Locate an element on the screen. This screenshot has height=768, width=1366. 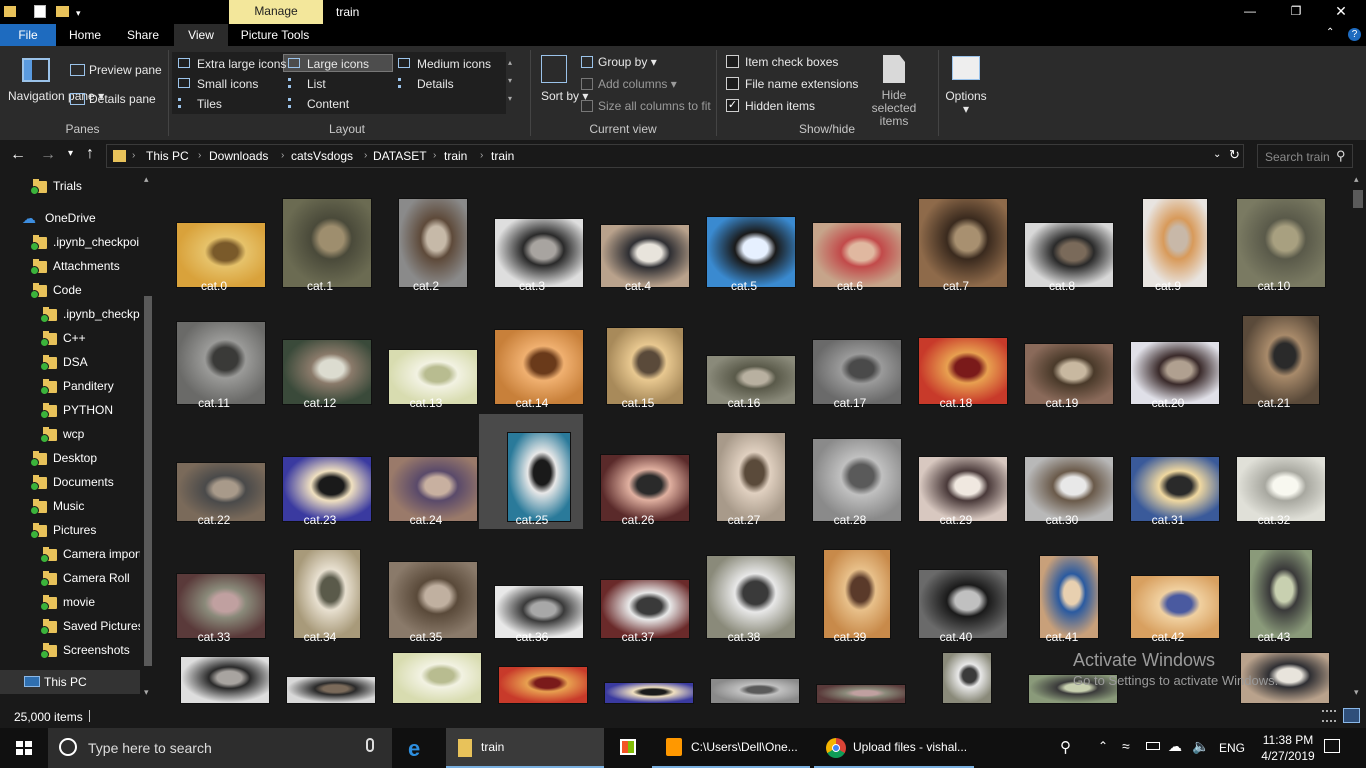
file-name-label: cat.41 is located at coordinates (1062, 637).